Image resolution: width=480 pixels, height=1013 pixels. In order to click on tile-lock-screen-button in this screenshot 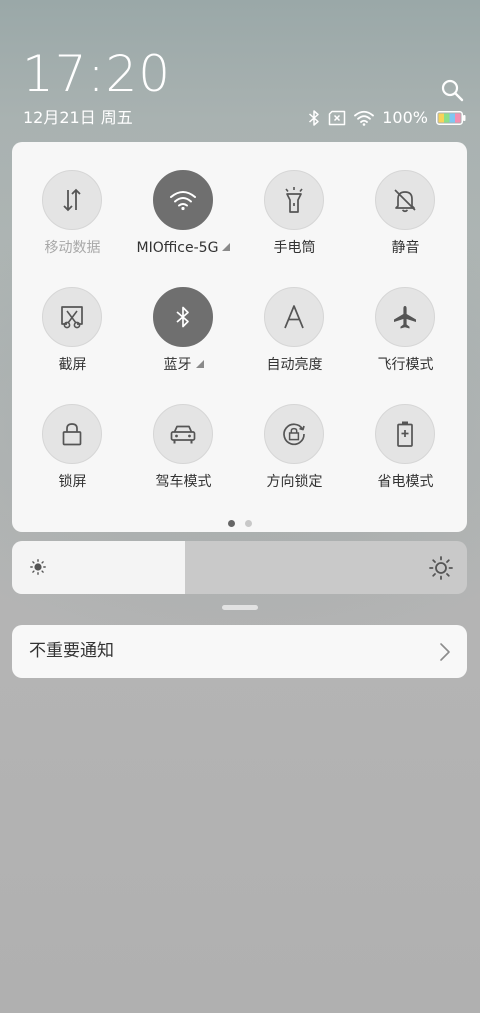, I will do `click(72, 434)`.